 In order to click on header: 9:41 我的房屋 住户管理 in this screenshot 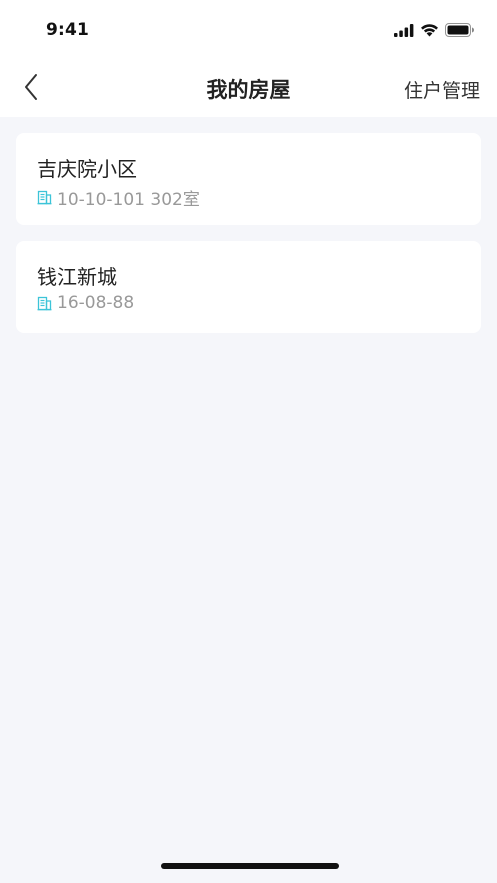, I will do `click(248, 58)`.